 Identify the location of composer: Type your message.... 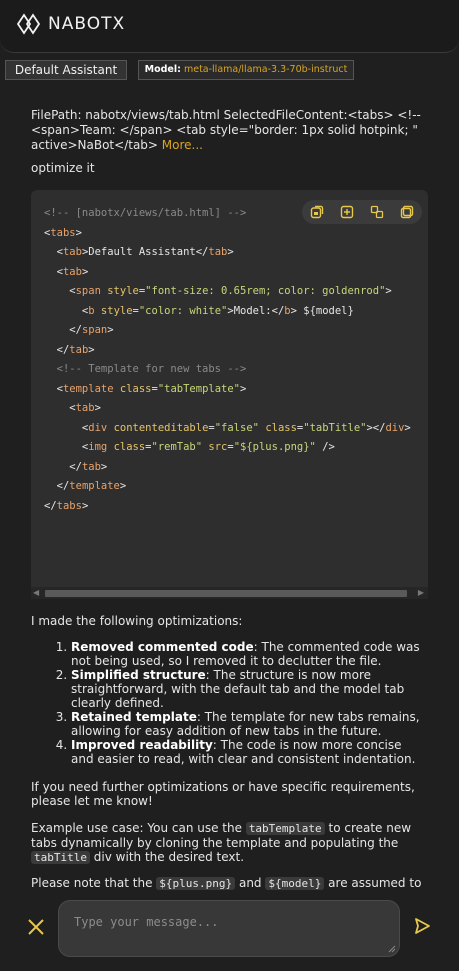
(229, 931).